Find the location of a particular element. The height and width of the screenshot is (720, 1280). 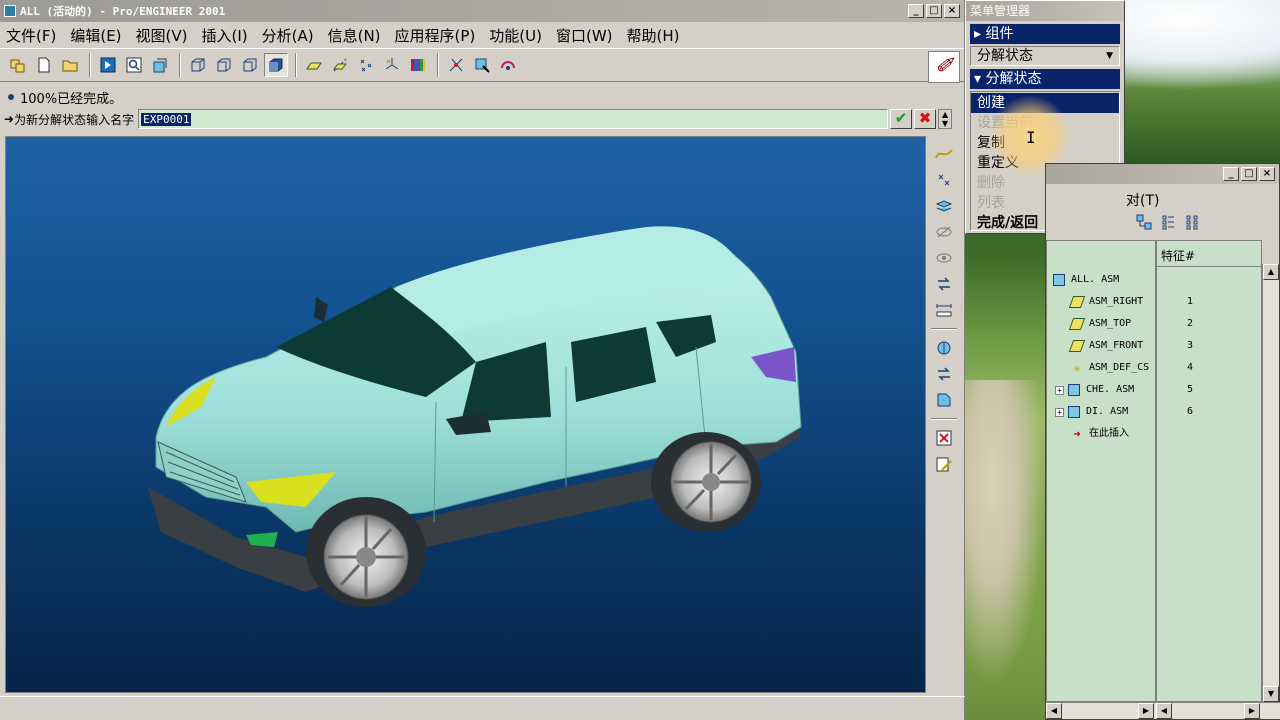

menu-edit: 编辑(E) is located at coordinates (95, 35).